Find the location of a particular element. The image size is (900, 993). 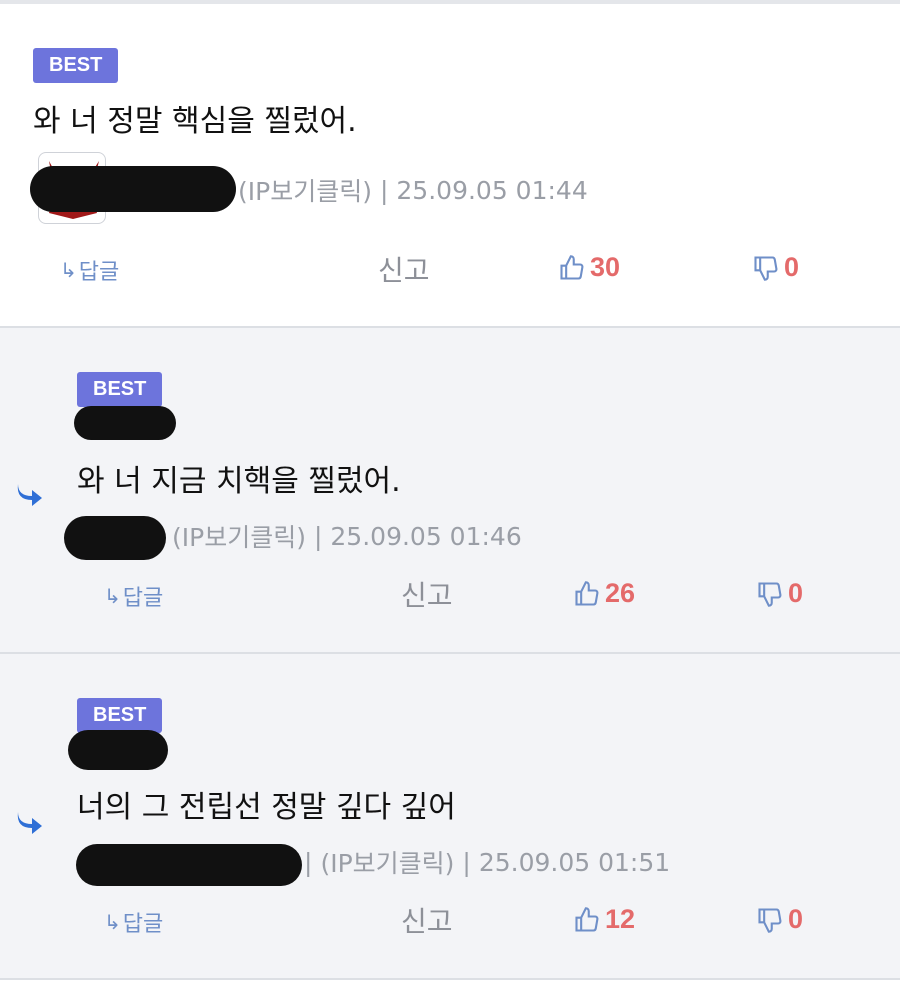

like-count: 26 is located at coordinates (620, 593).